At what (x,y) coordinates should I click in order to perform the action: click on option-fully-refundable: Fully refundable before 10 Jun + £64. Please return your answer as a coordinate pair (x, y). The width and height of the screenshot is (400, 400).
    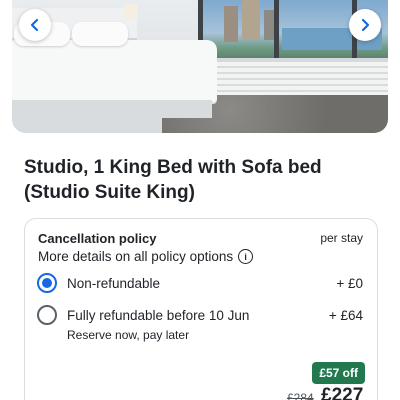
    Looking at the image, I should click on (200, 315).